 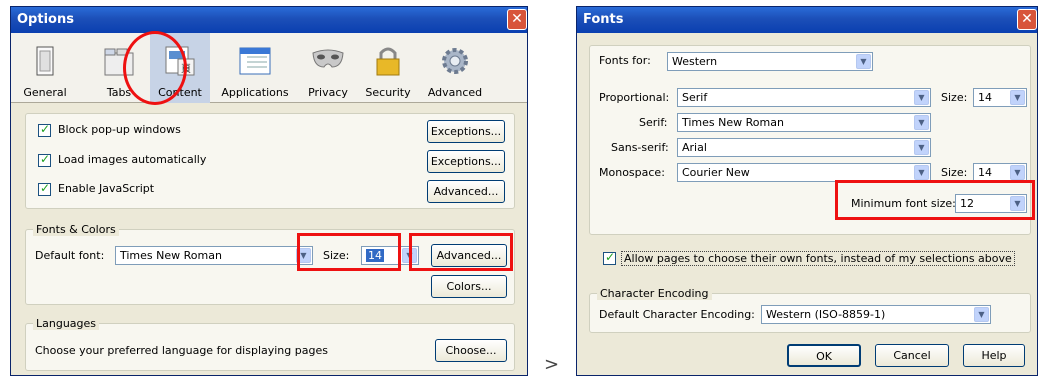 What do you see at coordinates (912, 355) in the screenshot?
I see `cancel-button: Cancel` at bounding box center [912, 355].